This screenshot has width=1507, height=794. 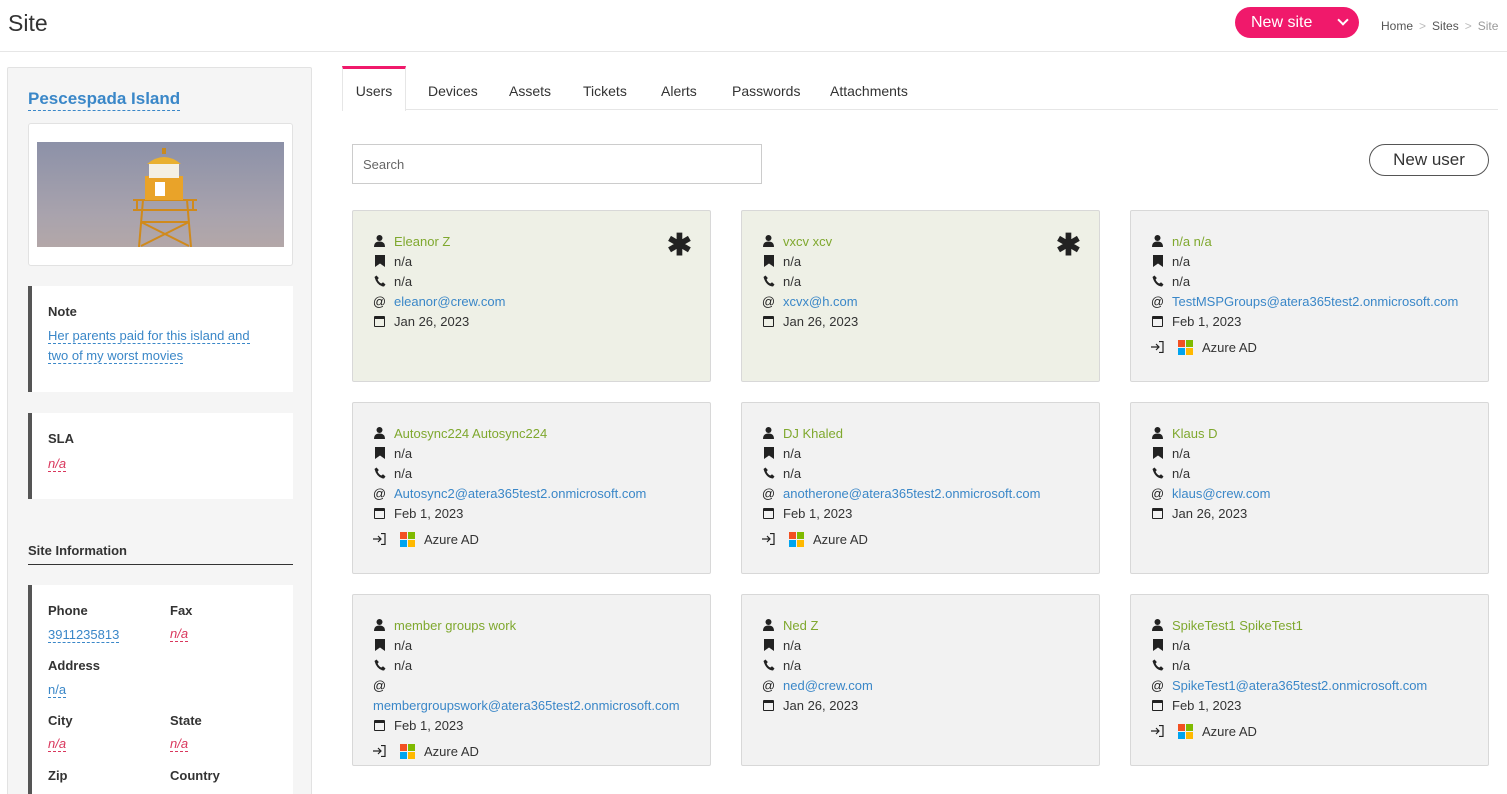 What do you see at coordinates (1237, 625) in the screenshot?
I see `user-name: SpikeTest1 SpikeTest1` at bounding box center [1237, 625].